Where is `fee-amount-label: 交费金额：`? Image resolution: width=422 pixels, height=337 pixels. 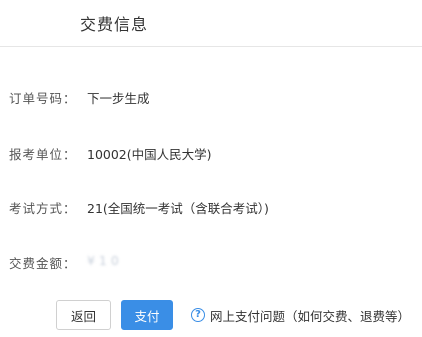 fee-amount-label: 交费金额： is located at coordinates (43, 263).